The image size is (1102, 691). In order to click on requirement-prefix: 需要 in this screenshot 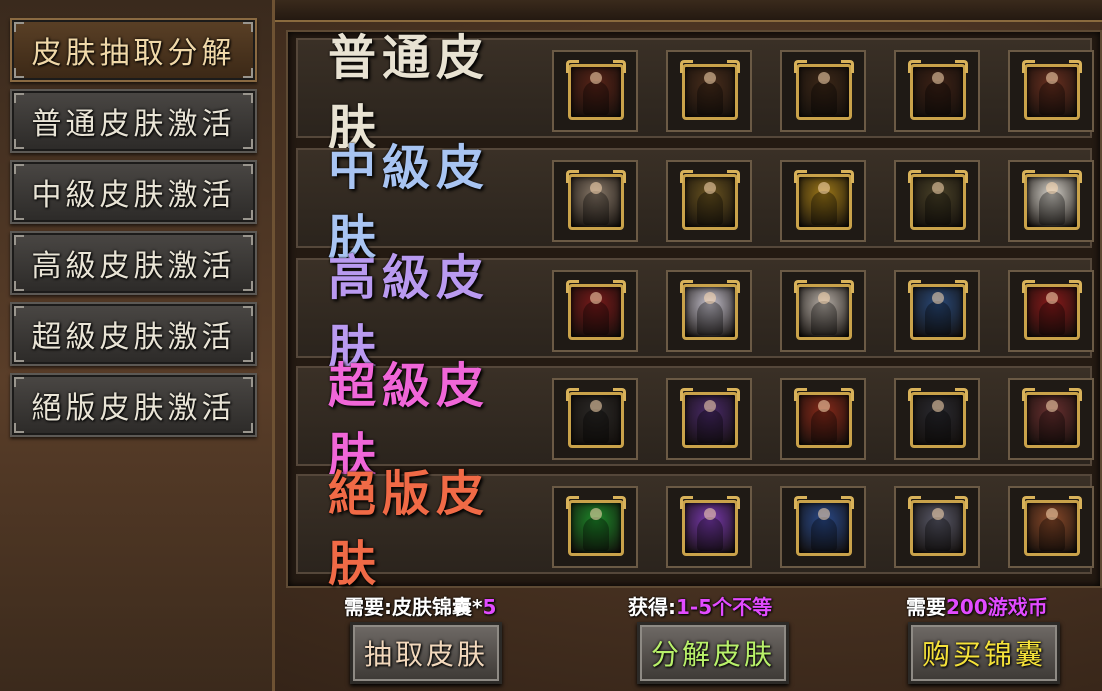, I will do `click(926, 607)`.